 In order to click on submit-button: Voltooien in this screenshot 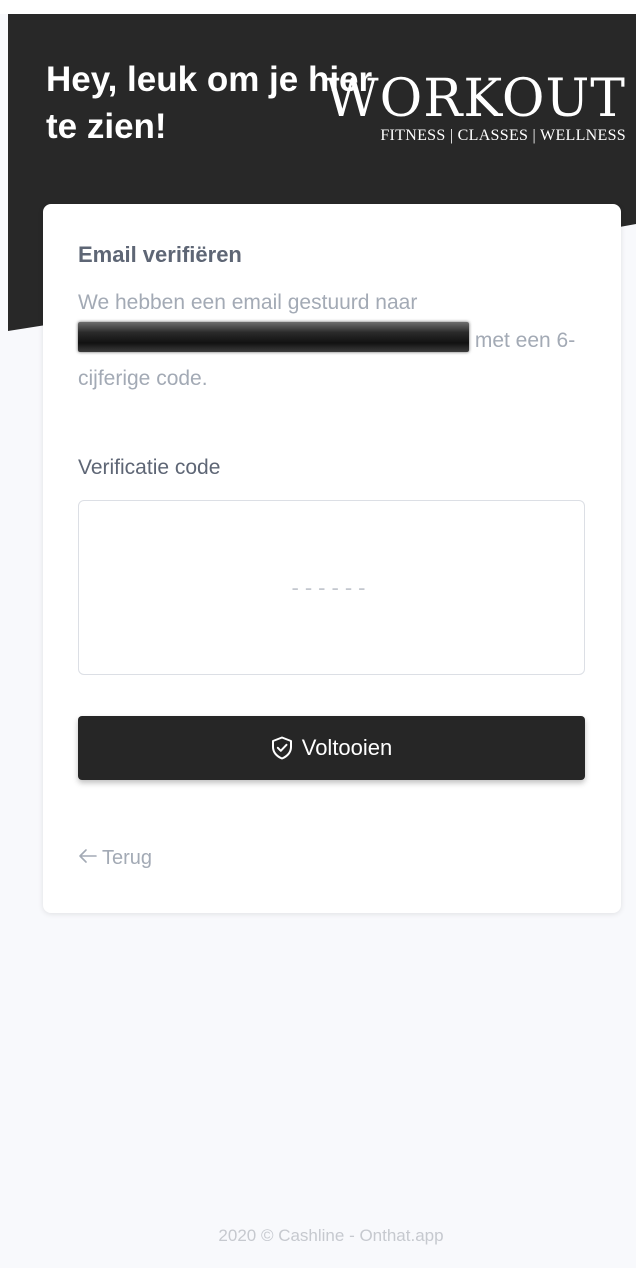, I will do `click(331, 748)`.